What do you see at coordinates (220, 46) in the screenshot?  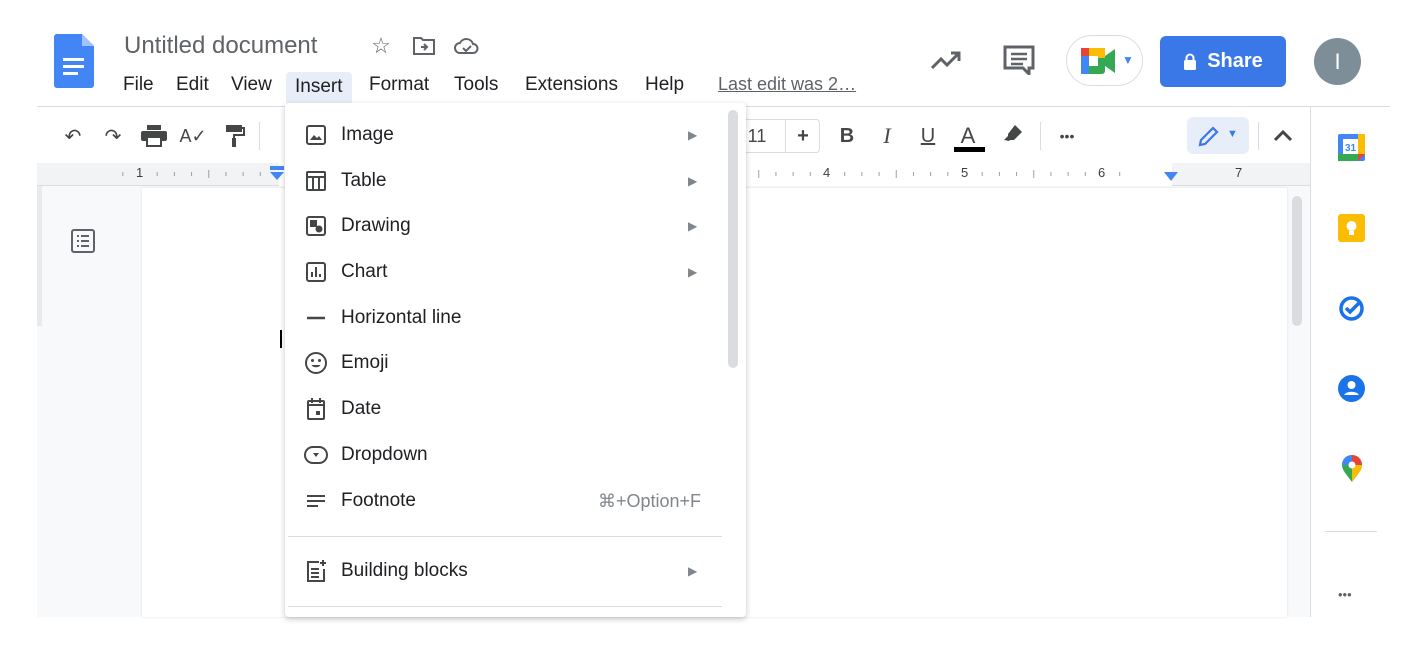 I see `document-title: Untitled document` at bounding box center [220, 46].